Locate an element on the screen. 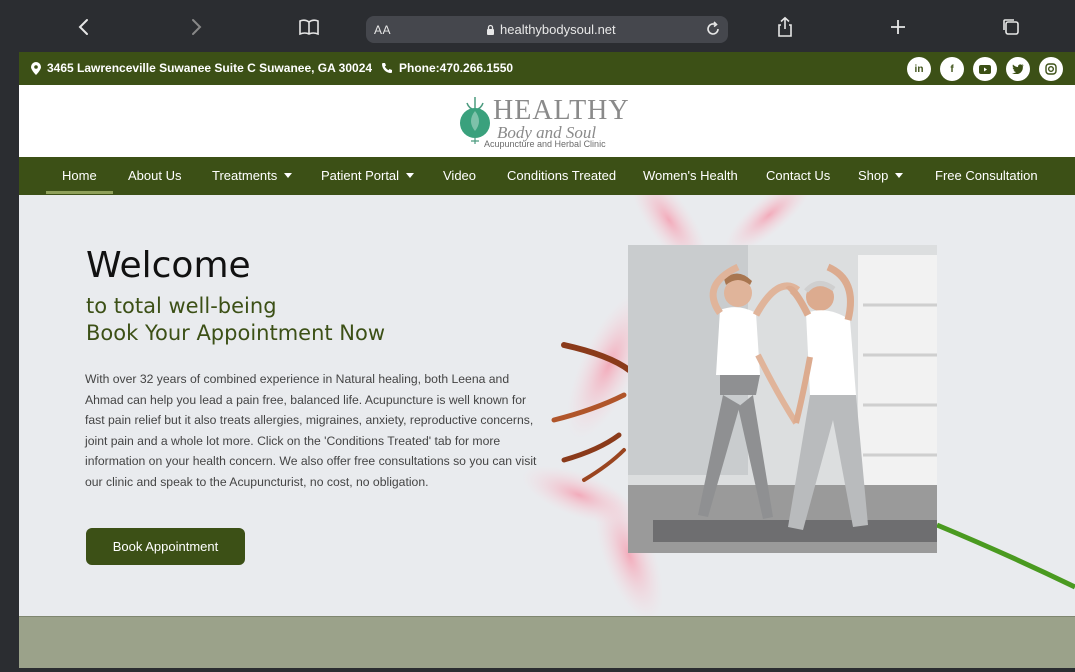 This screenshot has height=672, width=1075. location-pin-icon is located at coordinates (36, 68).